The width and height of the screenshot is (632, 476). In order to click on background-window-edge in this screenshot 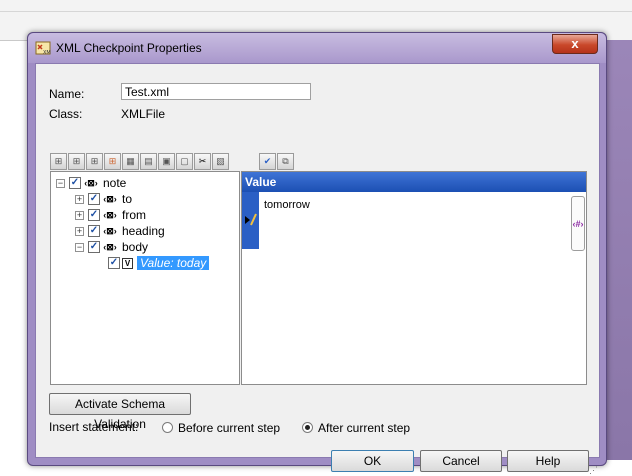, I will do `click(617, 250)`.